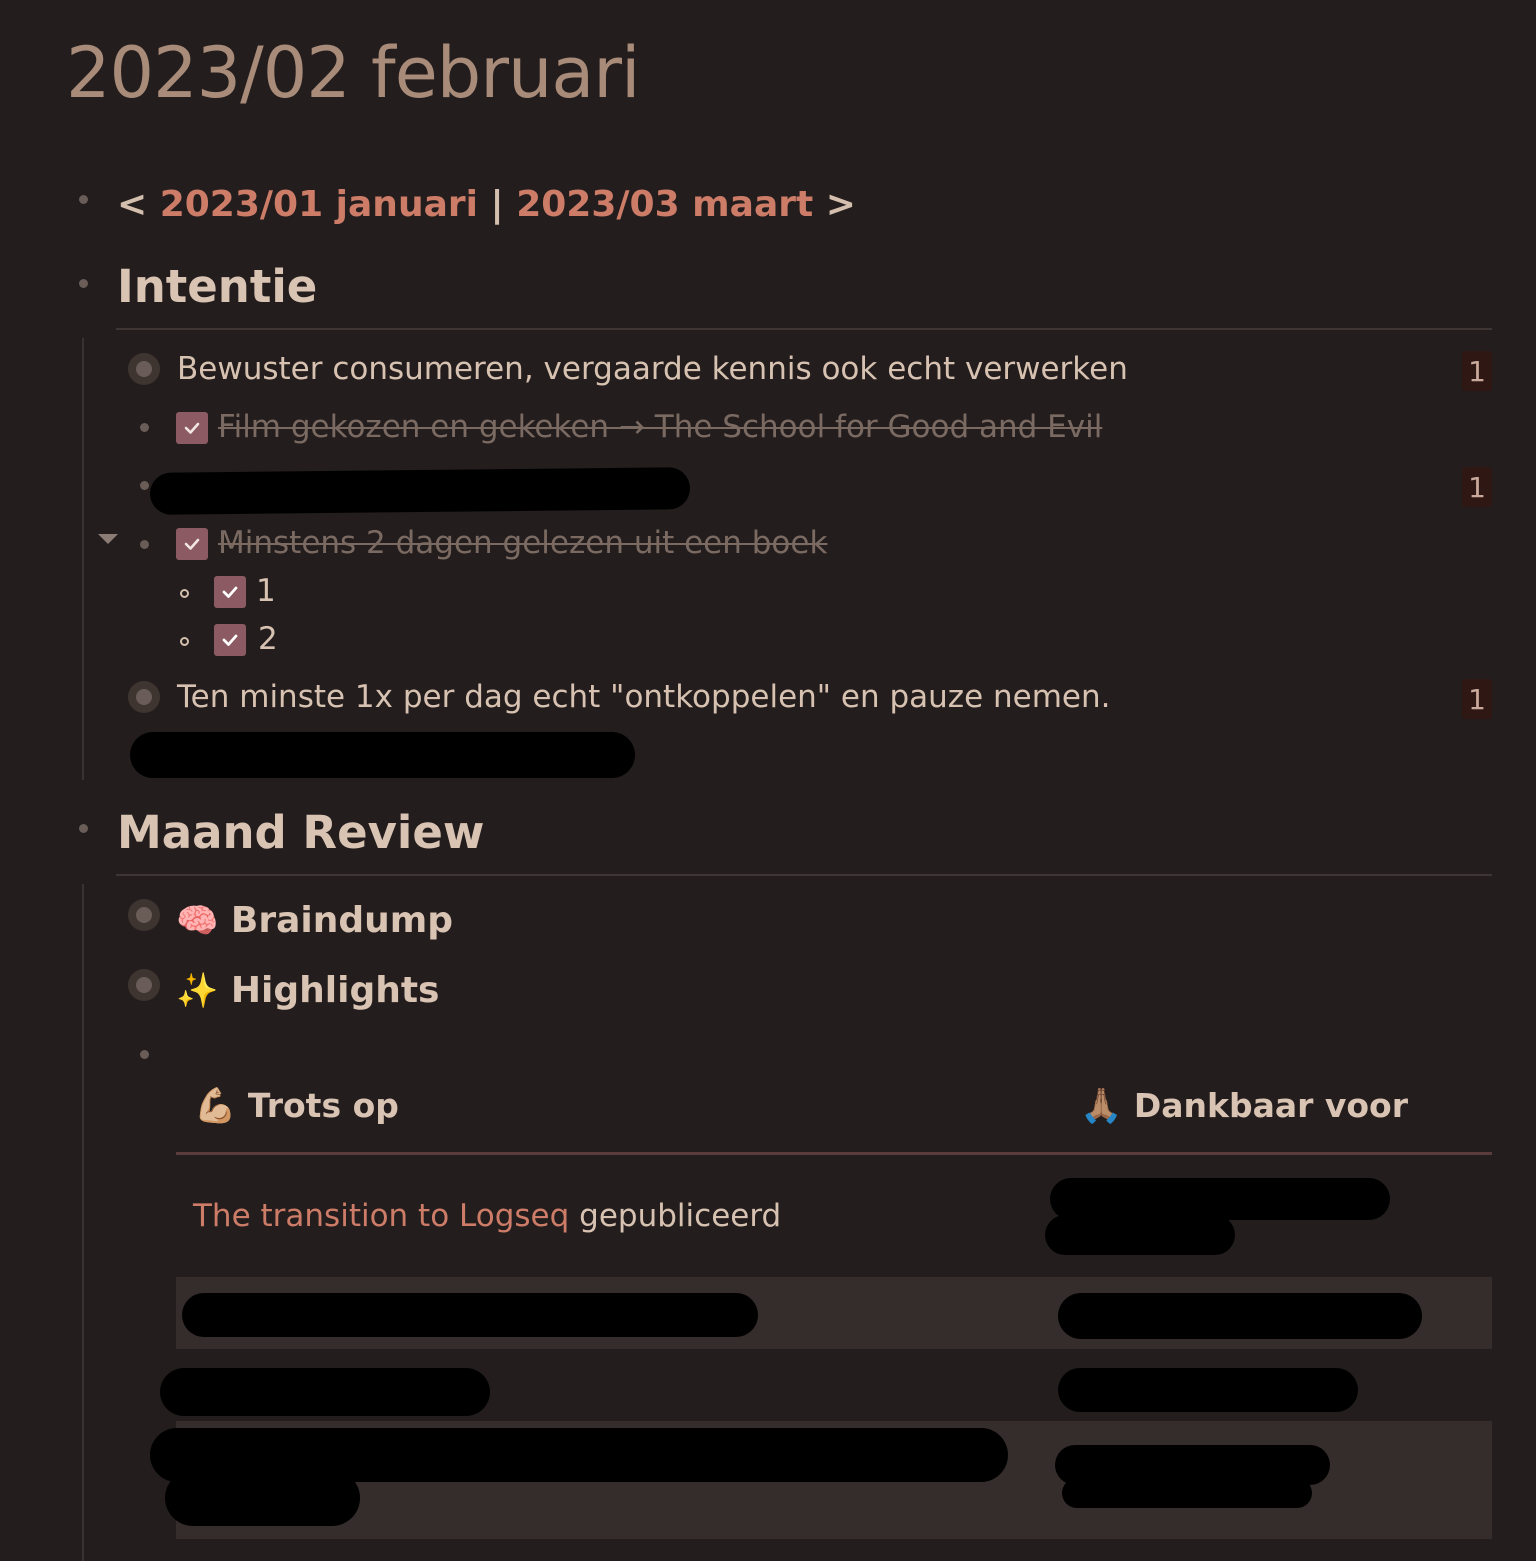 The height and width of the screenshot is (1561, 1536). Describe the element at coordinates (266, 591) in the screenshot. I see `child-item: 1` at that location.